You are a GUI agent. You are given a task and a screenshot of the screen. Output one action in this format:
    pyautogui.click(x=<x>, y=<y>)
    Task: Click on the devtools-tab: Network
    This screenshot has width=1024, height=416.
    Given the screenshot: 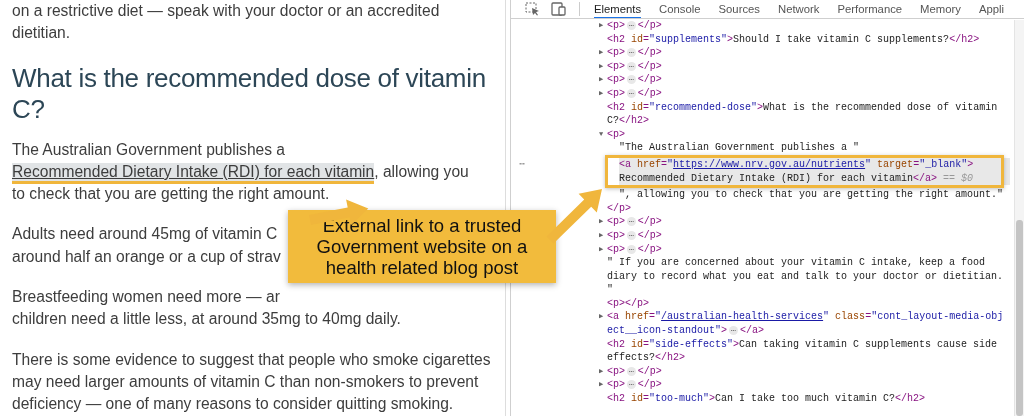 What is the action you would take?
    pyautogui.click(x=803, y=9)
    